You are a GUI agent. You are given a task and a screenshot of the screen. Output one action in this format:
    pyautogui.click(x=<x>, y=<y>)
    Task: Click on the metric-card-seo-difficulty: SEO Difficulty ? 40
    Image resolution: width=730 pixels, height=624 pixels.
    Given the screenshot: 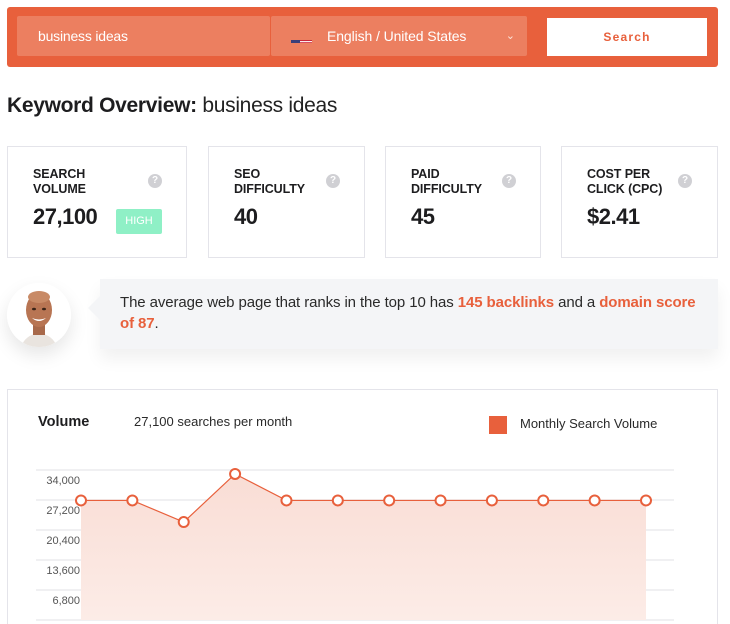 What is the action you would take?
    pyautogui.click(x=286, y=202)
    